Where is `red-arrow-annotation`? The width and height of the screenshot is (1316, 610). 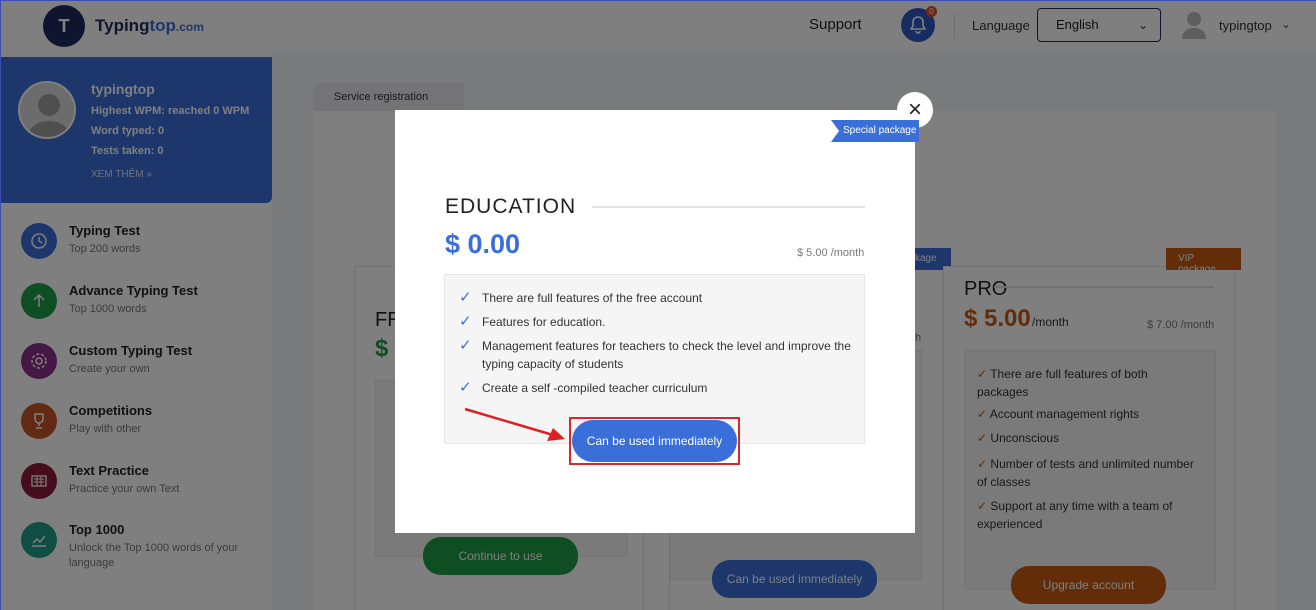 red-arrow-annotation is located at coordinates (514, 424).